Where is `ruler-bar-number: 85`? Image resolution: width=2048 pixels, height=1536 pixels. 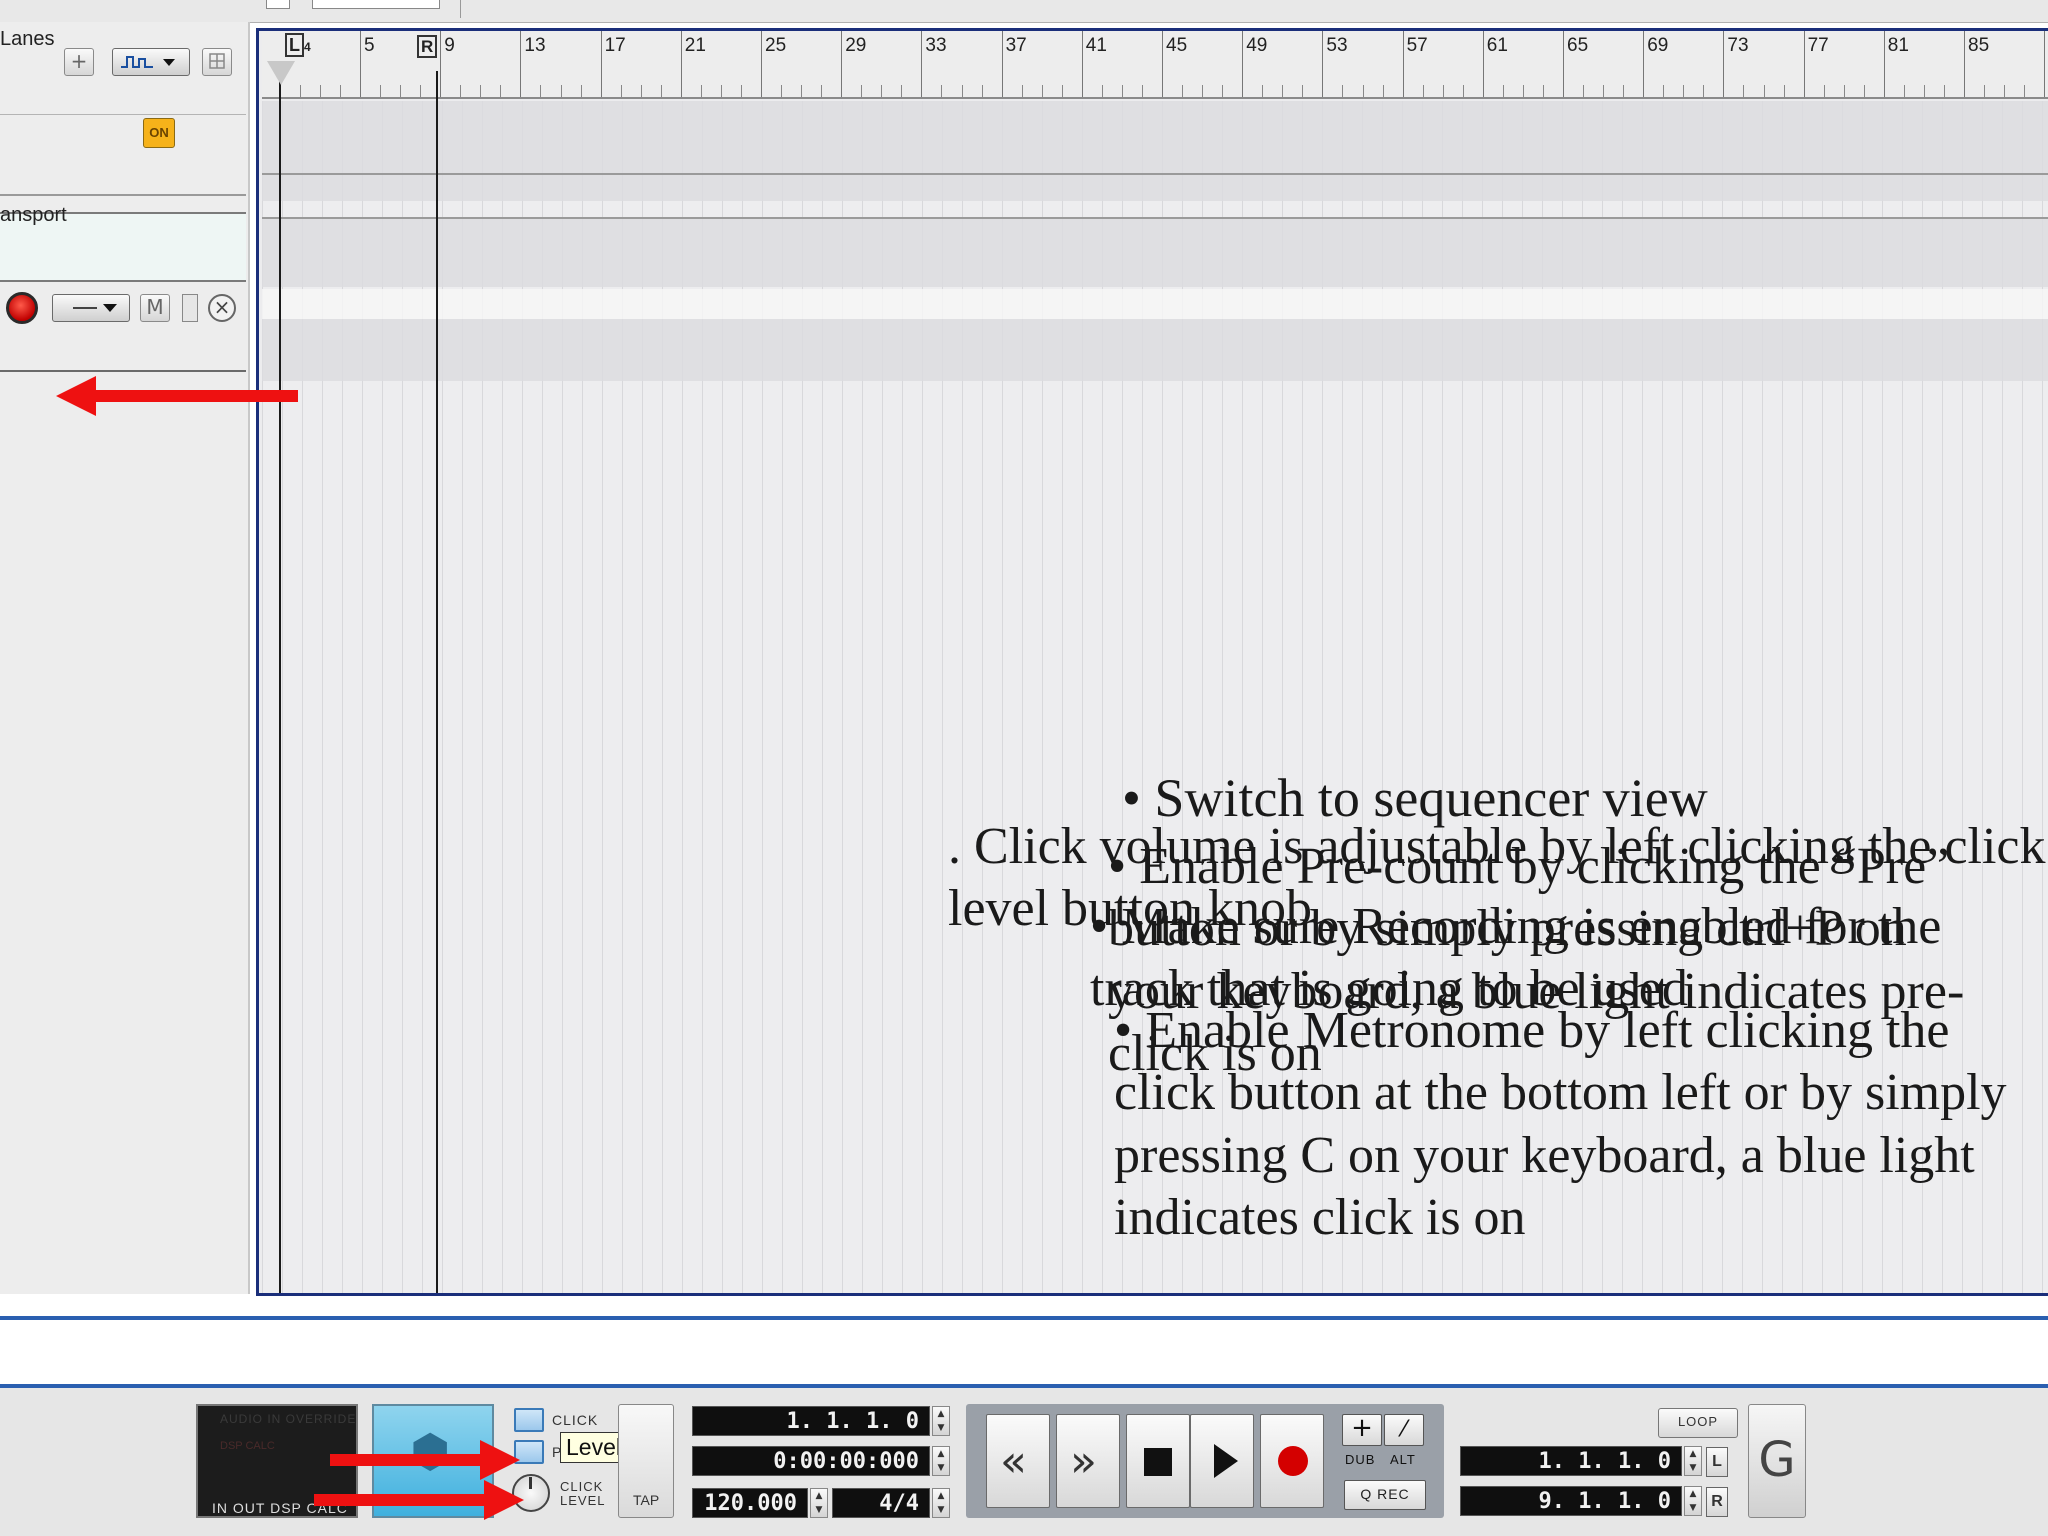 ruler-bar-number: 85 is located at coordinates (1979, 45).